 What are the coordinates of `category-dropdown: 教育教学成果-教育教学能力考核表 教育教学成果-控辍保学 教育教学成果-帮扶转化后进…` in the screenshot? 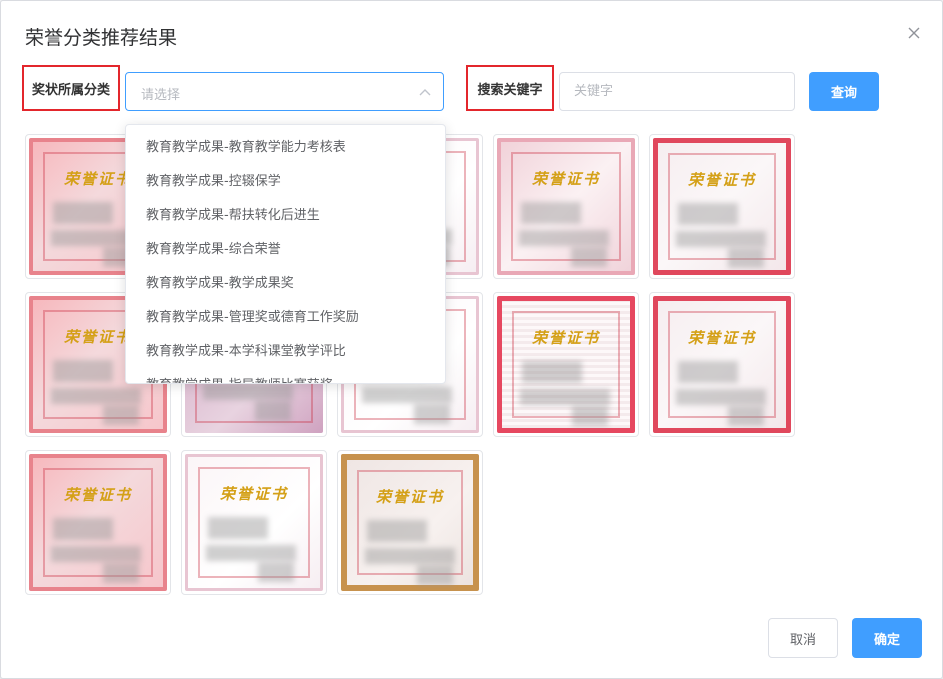 It's located at (285, 254).